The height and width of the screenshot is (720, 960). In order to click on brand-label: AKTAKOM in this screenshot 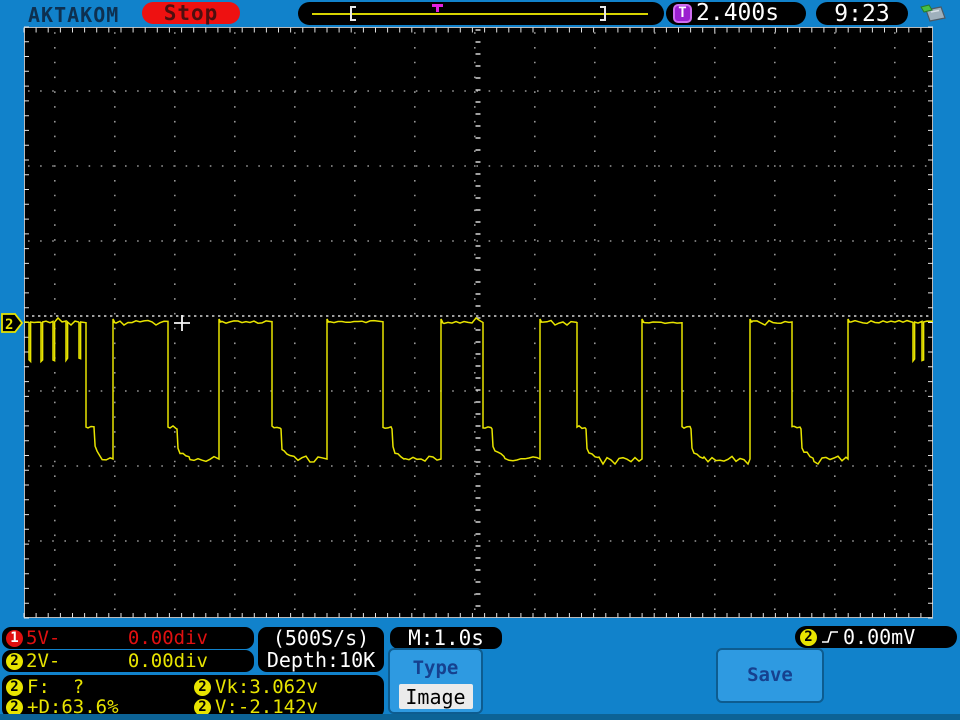, I will do `click(74, 15)`.